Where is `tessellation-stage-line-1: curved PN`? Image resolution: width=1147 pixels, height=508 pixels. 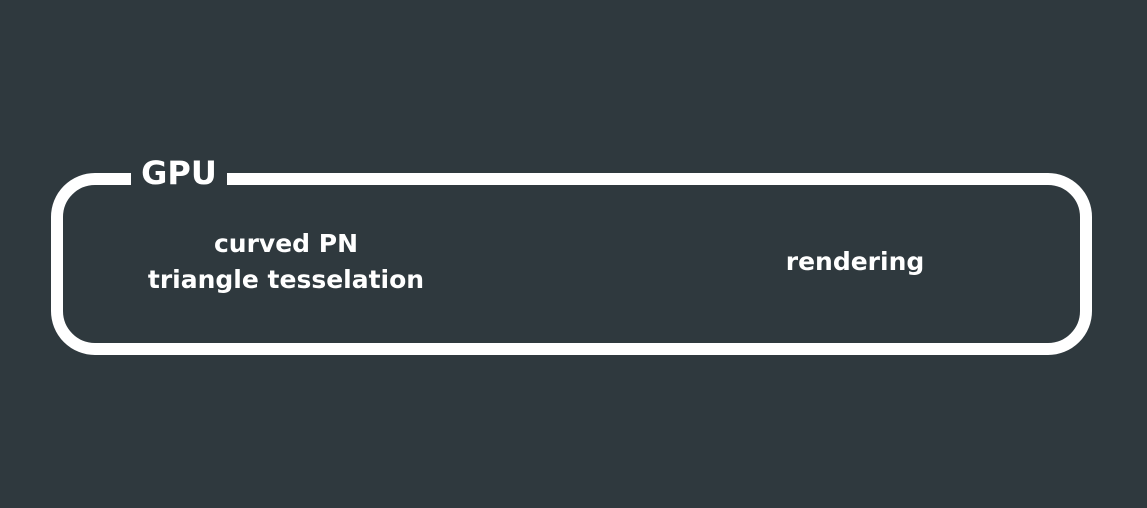 tessellation-stage-line-1: curved PN is located at coordinates (286, 243).